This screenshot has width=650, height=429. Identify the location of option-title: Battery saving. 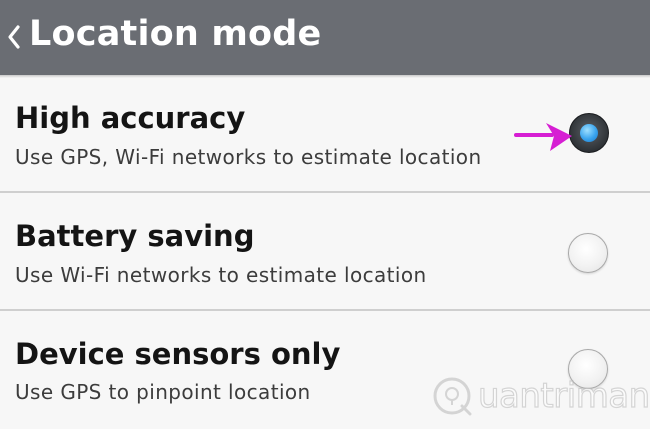
(135, 236).